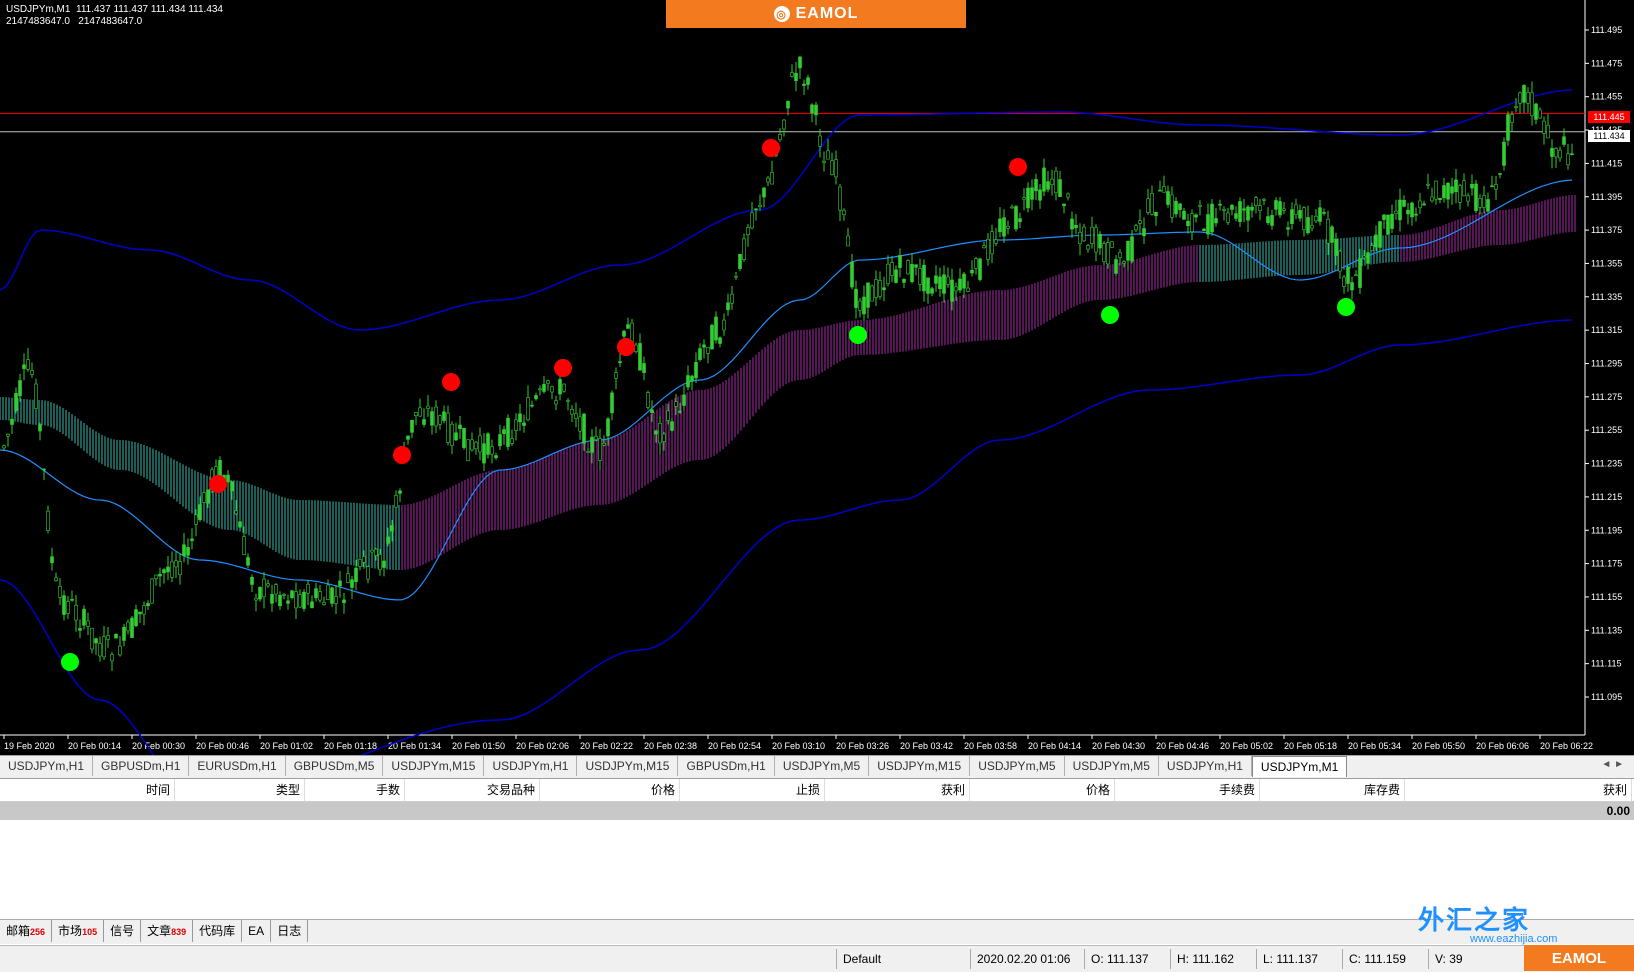 The width and height of the screenshot is (1634, 972). What do you see at coordinates (1606, 364) in the screenshot?
I see `price-axis-label: 111.295` at bounding box center [1606, 364].